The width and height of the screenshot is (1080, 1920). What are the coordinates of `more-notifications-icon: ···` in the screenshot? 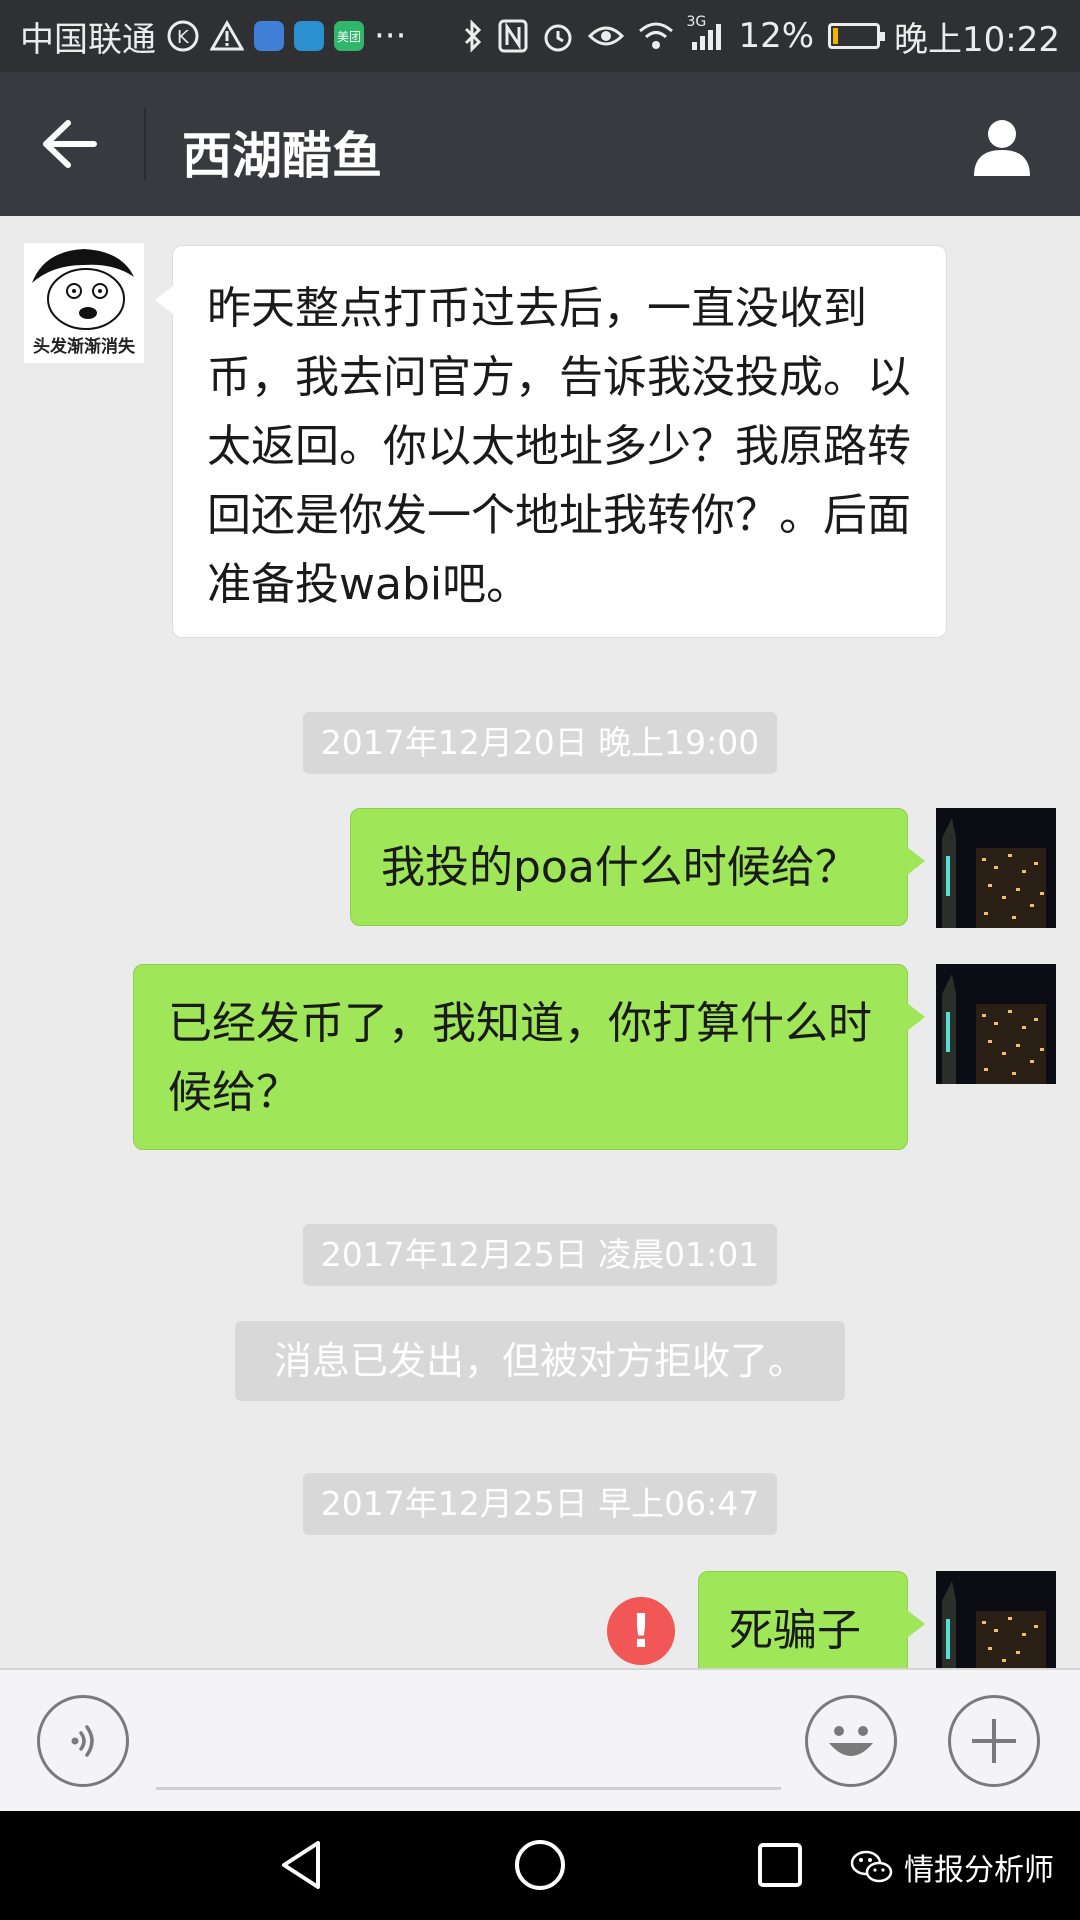 It's located at (390, 36).